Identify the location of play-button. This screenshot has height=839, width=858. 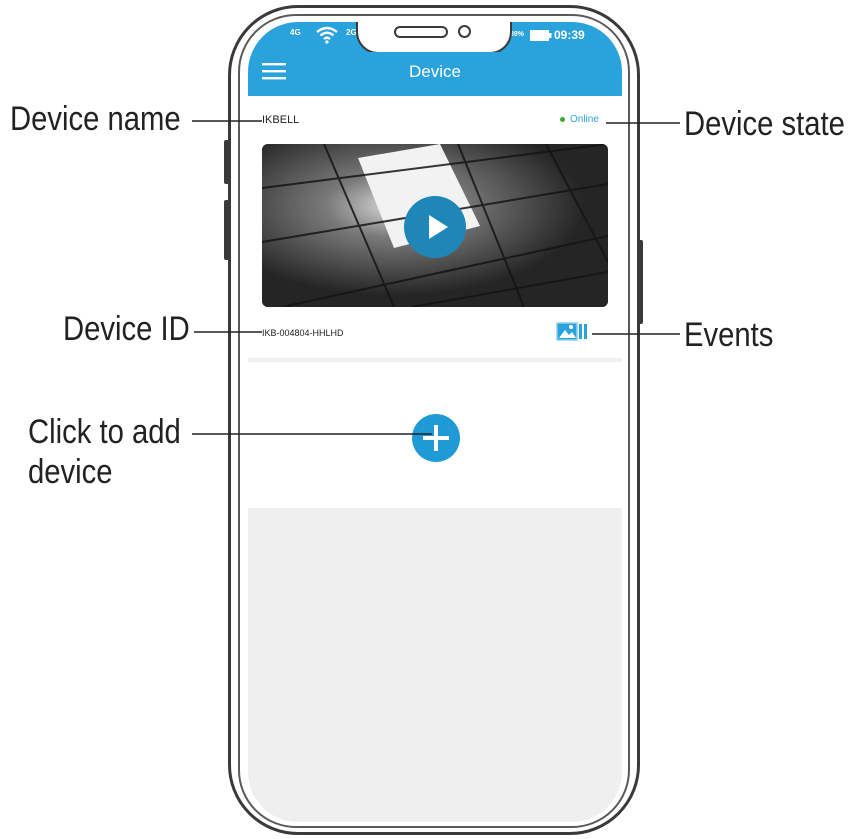
(435, 227).